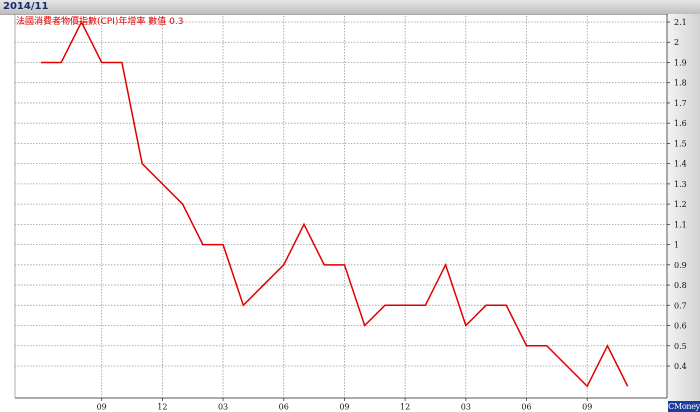 This screenshot has height=412, width=700. Describe the element at coordinates (680, 164) in the screenshot. I see `y-tick-label: 1.4` at that location.